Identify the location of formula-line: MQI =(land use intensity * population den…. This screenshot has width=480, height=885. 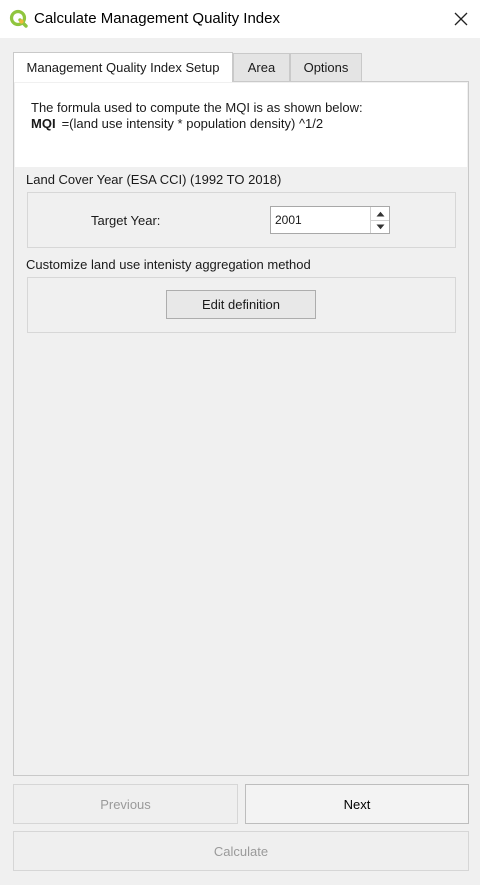
(177, 123).